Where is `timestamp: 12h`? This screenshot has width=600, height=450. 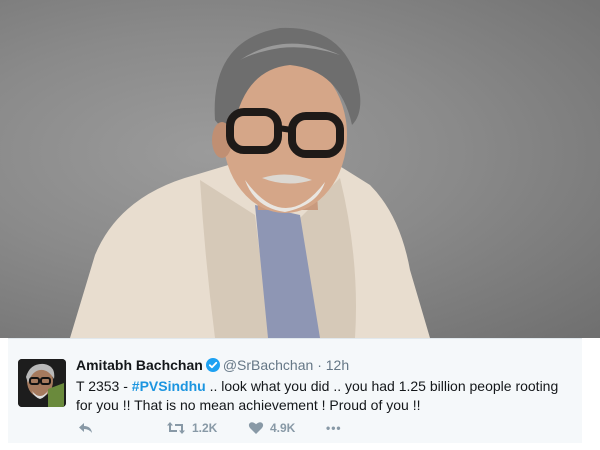 timestamp: 12h is located at coordinates (337, 365).